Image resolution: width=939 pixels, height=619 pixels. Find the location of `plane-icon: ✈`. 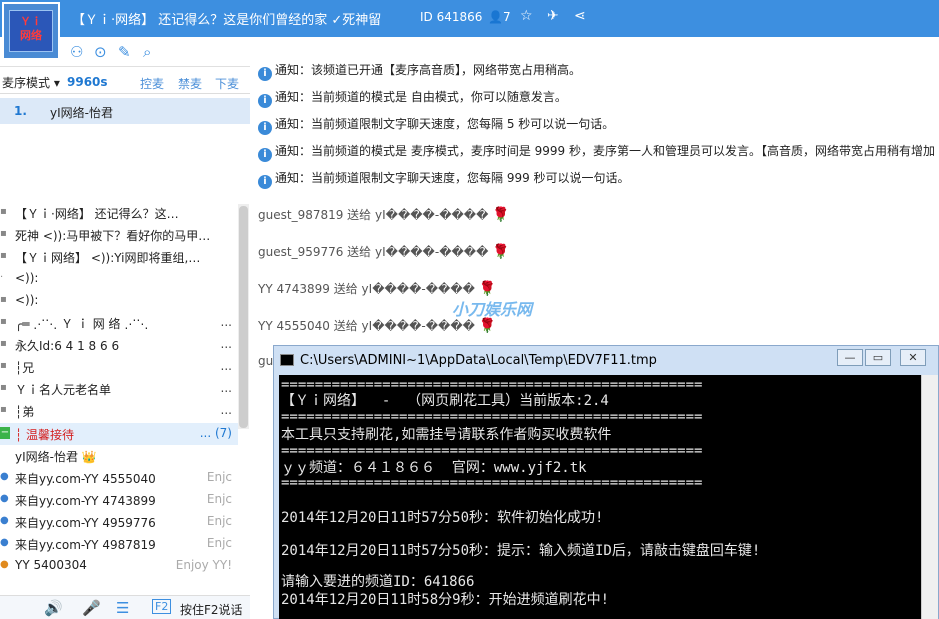

plane-icon: ✈ is located at coordinates (553, 16).